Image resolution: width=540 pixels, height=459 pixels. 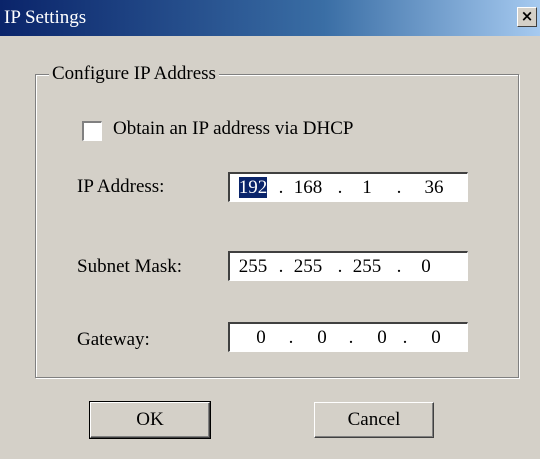 What do you see at coordinates (367, 188) in the screenshot?
I see `ip-octet-3: 1` at bounding box center [367, 188].